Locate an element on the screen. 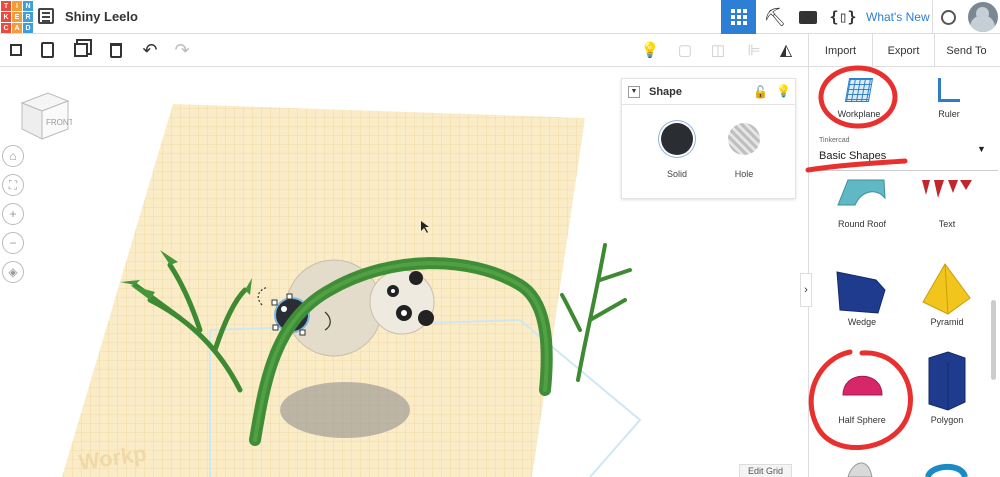 This screenshot has height=477, width=1000. invite-user-button is located at coordinates (948, 17).